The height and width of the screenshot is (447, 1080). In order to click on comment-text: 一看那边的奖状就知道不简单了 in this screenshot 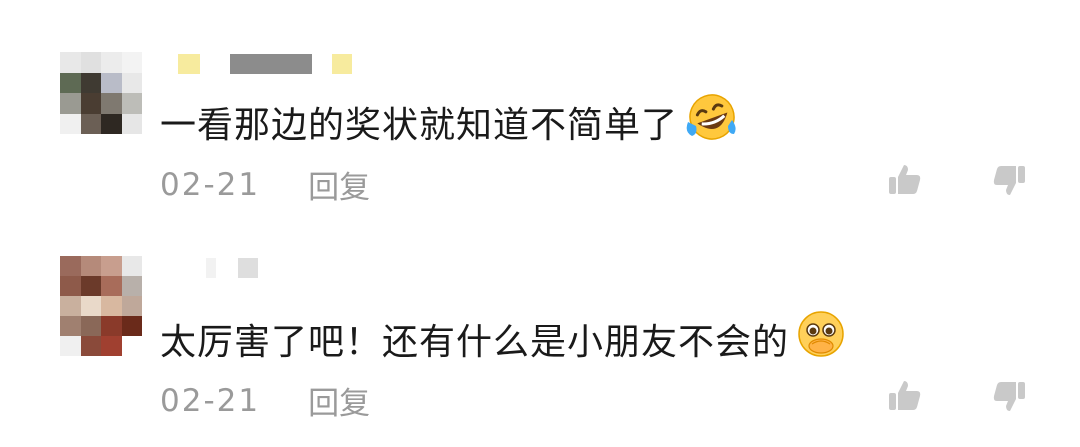, I will do `click(450, 121)`.